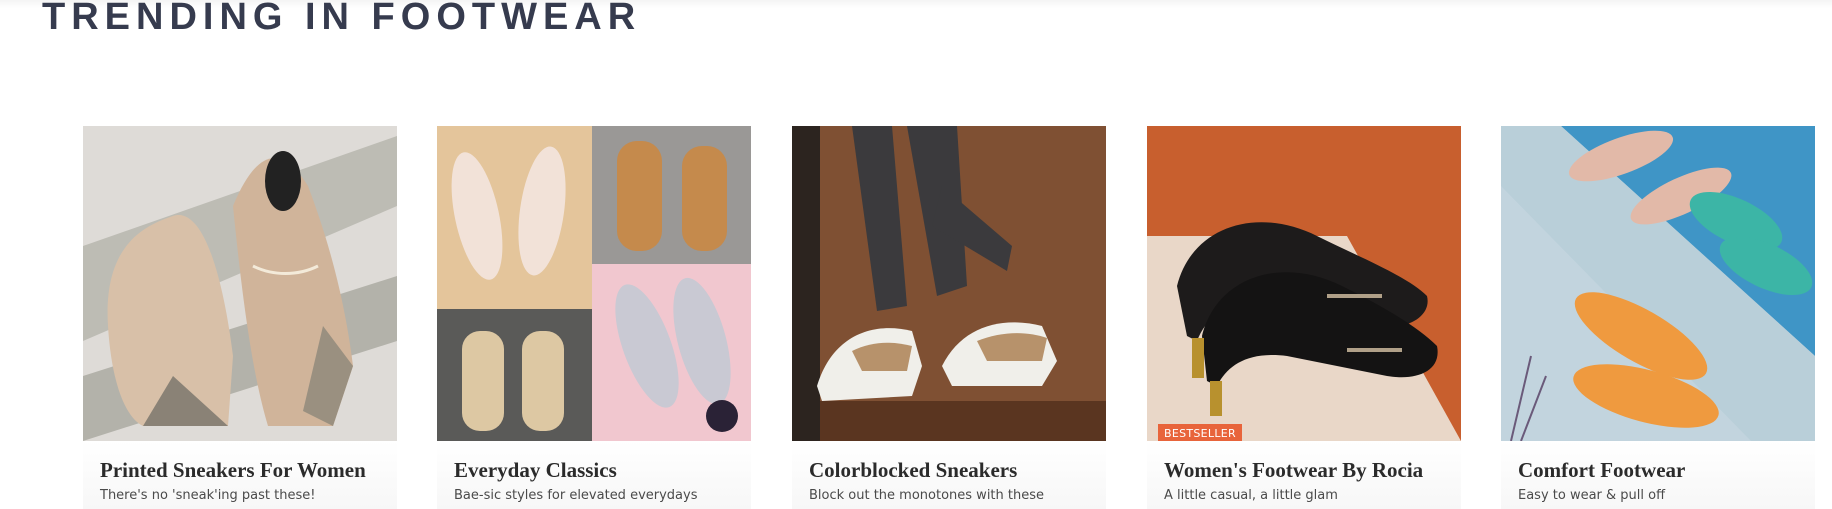 The height and width of the screenshot is (509, 1832). Describe the element at coordinates (576, 495) in the screenshot. I see `card-subtitle: Bae-sic styles for elevated everydays` at that location.